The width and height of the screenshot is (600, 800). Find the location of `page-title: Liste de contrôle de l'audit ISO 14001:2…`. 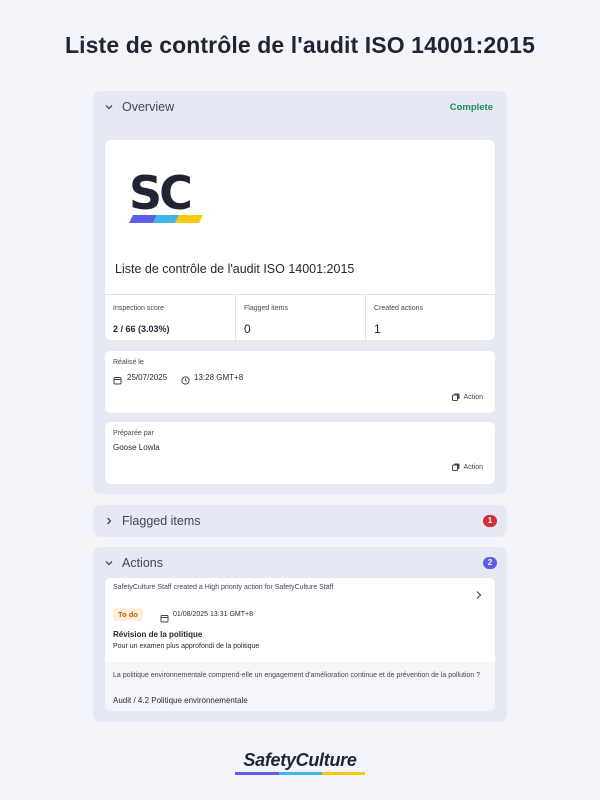

page-title: Liste de contrôle de l'audit ISO 14001:2… is located at coordinates (300, 45).